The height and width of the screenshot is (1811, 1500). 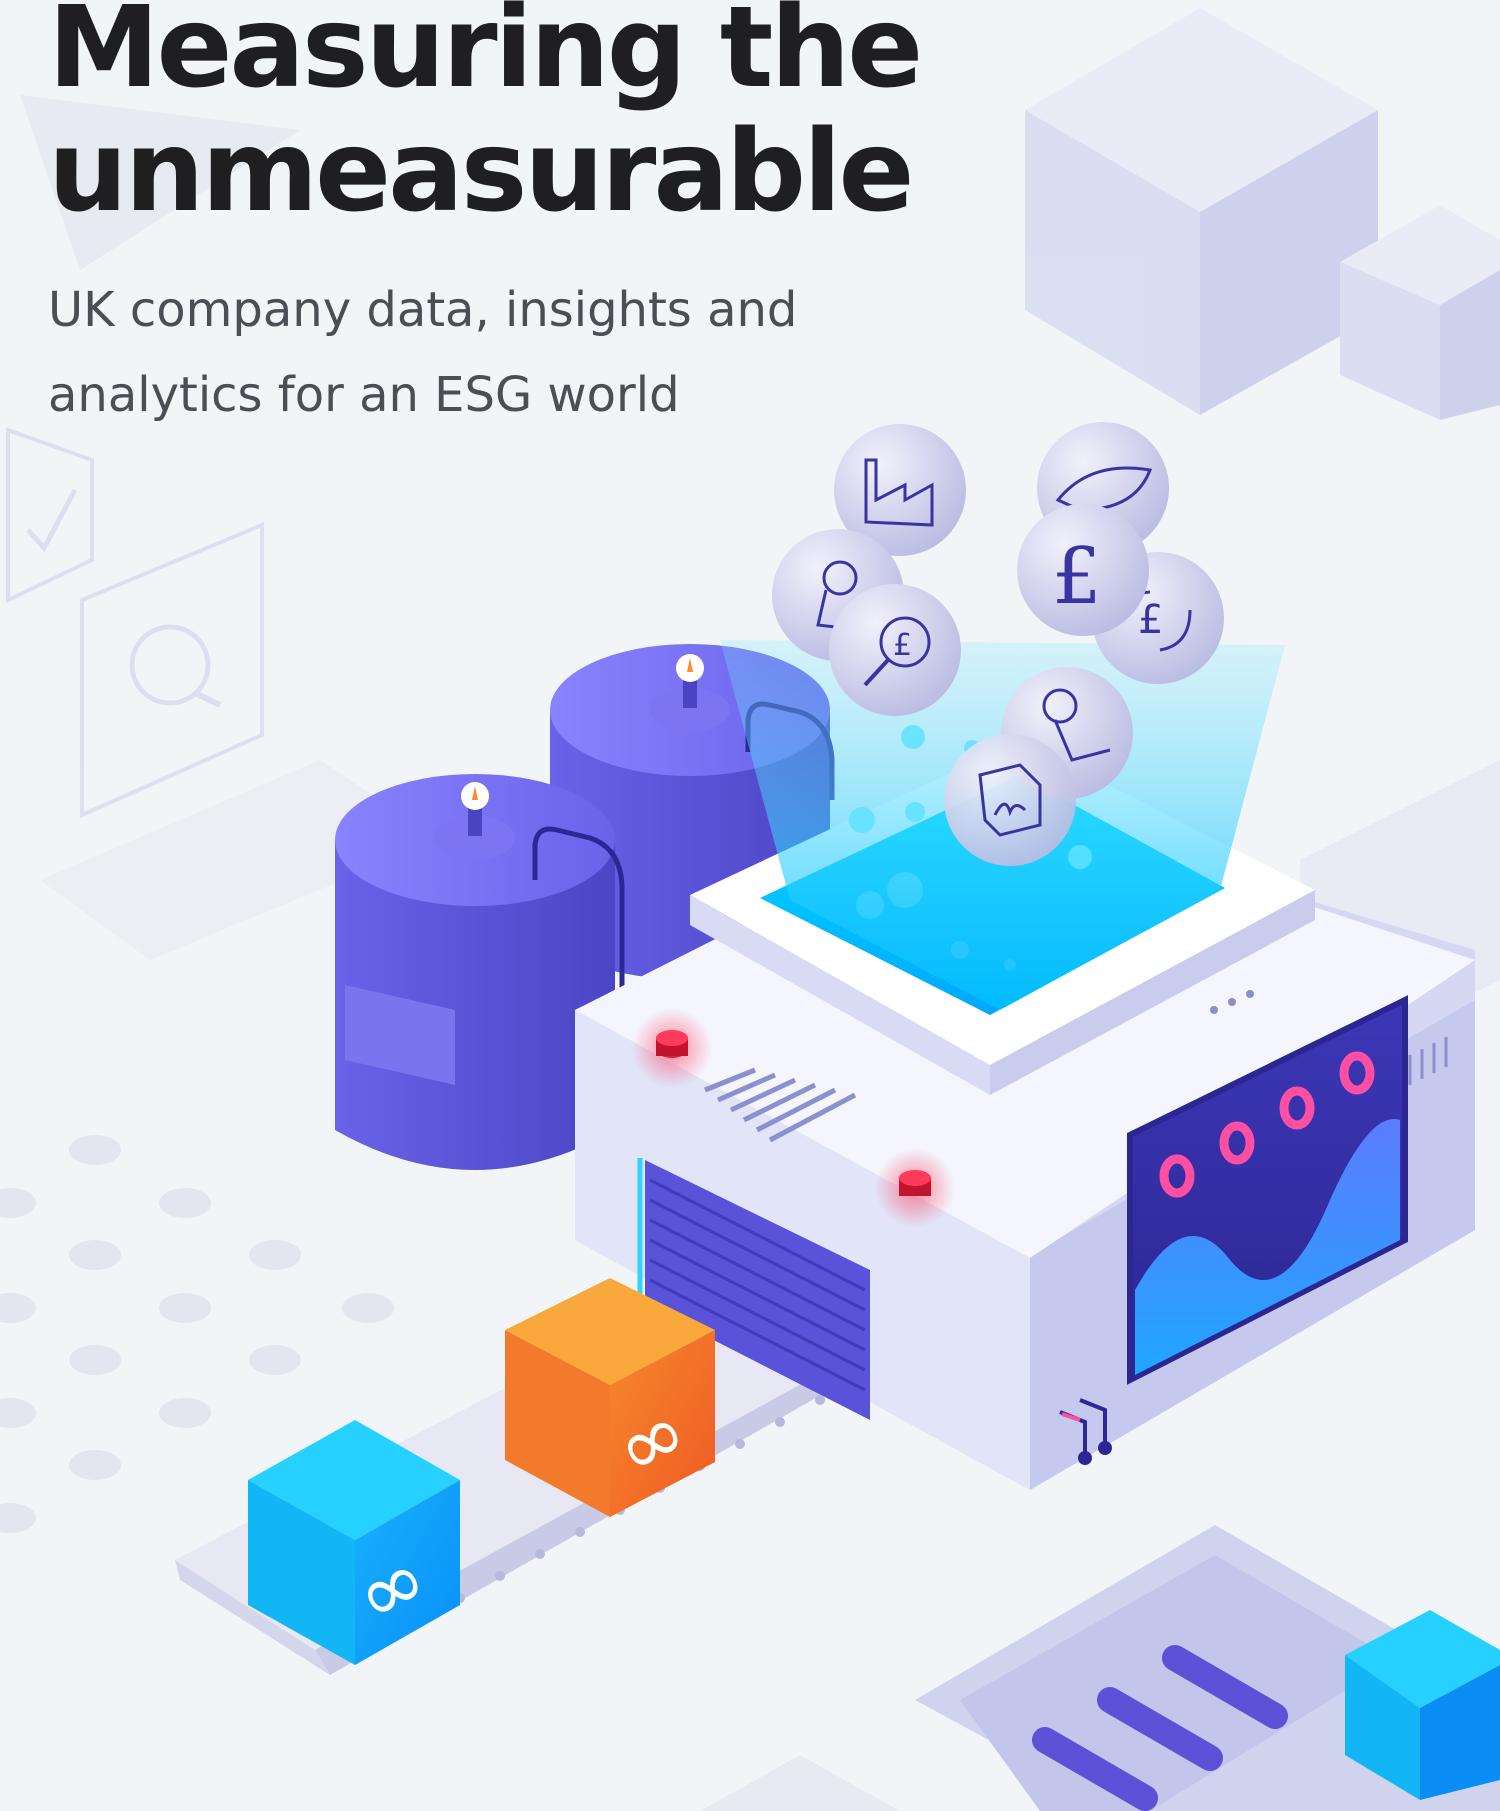 What do you see at coordinates (1010, 800) in the screenshot?
I see `signed-document-icon` at bounding box center [1010, 800].